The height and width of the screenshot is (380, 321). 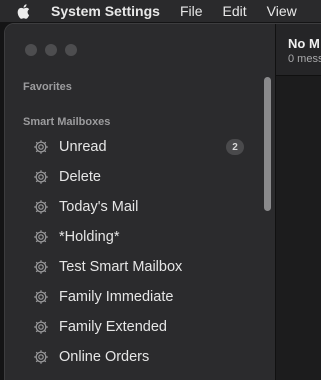 I want to click on mailbox-item-holding: *Holding*, so click(x=135, y=237).